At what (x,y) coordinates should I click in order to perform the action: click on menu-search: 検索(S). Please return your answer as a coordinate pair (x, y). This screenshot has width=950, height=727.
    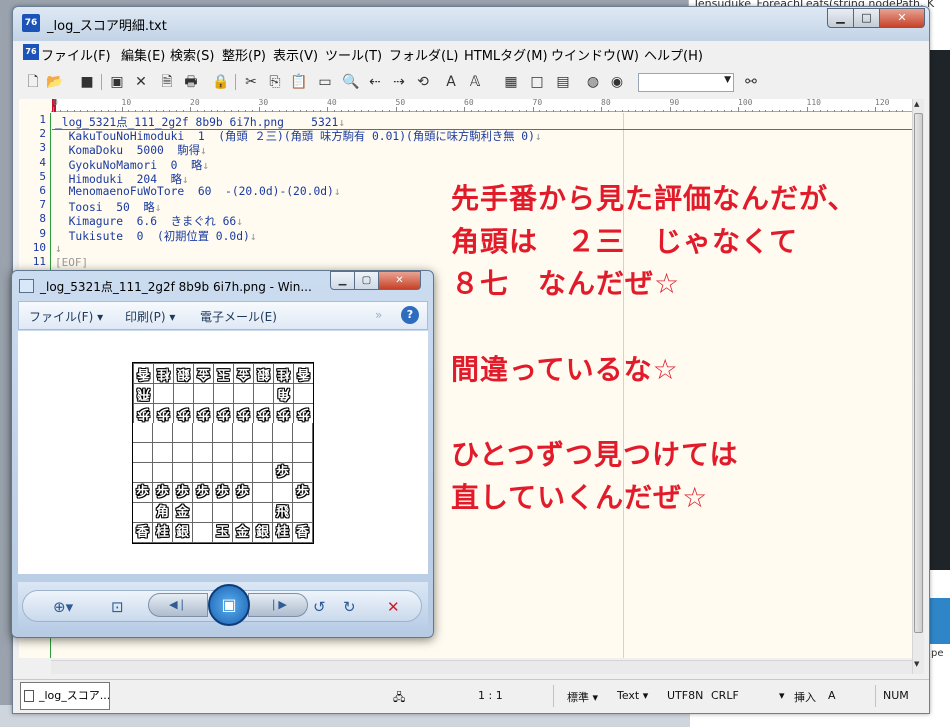
    Looking at the image, I should click on (192, 54).